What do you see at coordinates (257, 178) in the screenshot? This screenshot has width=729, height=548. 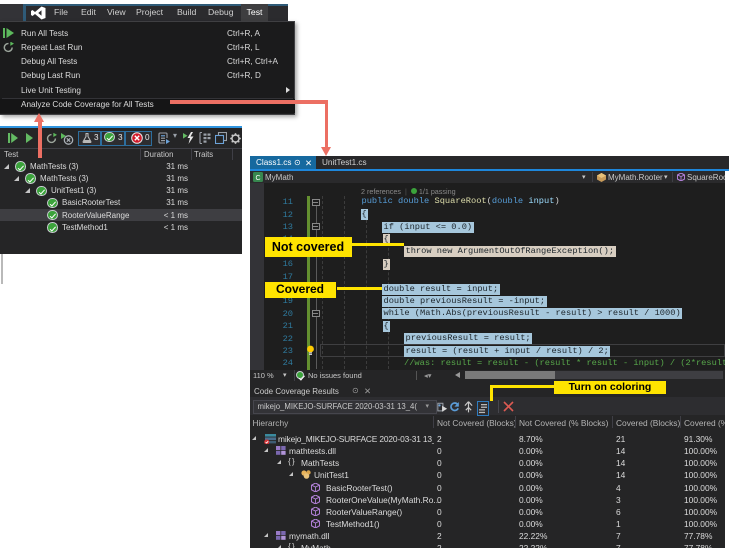 I see `svg-text: C` at bounding box center [257, 178].